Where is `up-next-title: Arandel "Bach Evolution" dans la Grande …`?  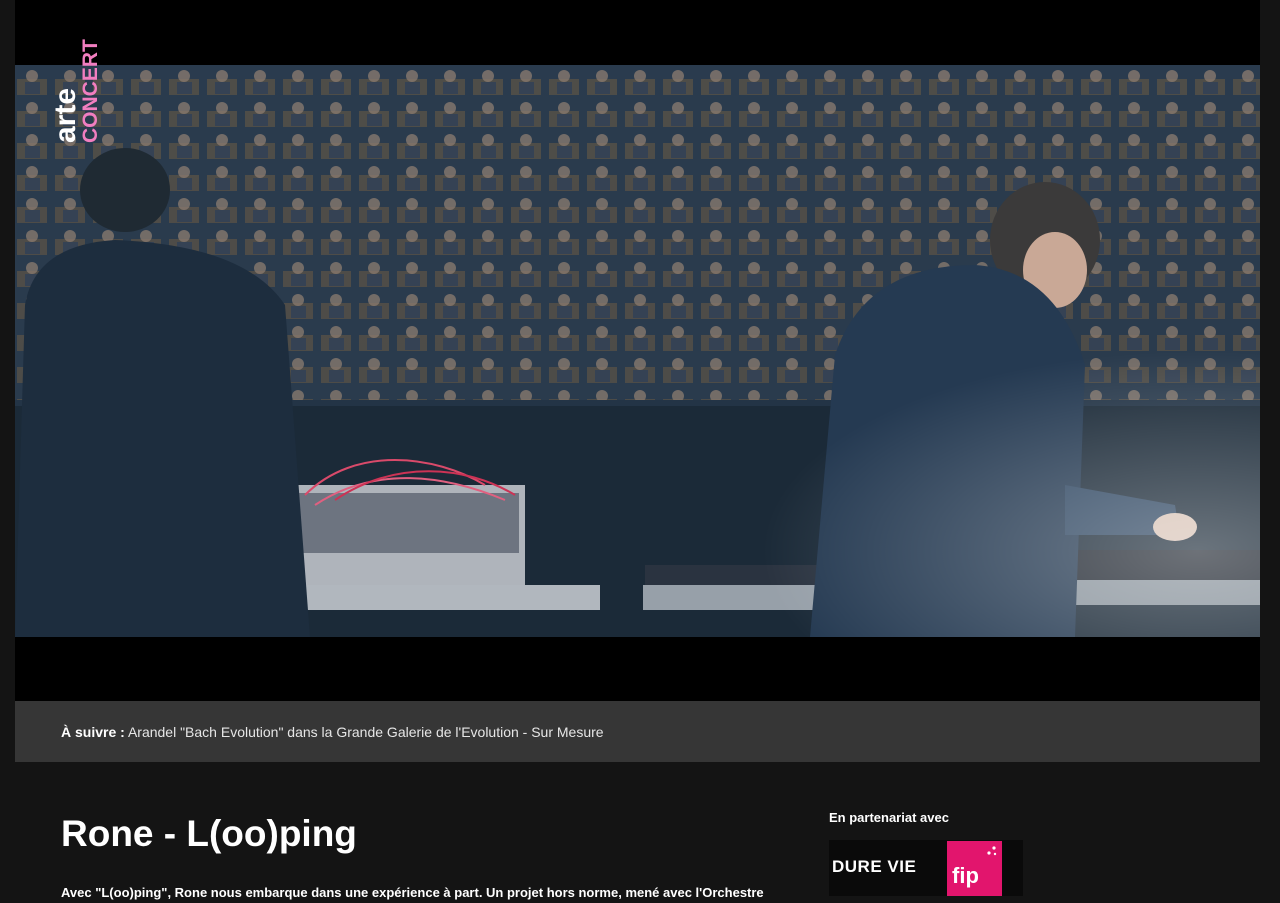 up-next-title: Arandel "Bach Evolution" dans la Grande … is located at coordinates (366, 732).